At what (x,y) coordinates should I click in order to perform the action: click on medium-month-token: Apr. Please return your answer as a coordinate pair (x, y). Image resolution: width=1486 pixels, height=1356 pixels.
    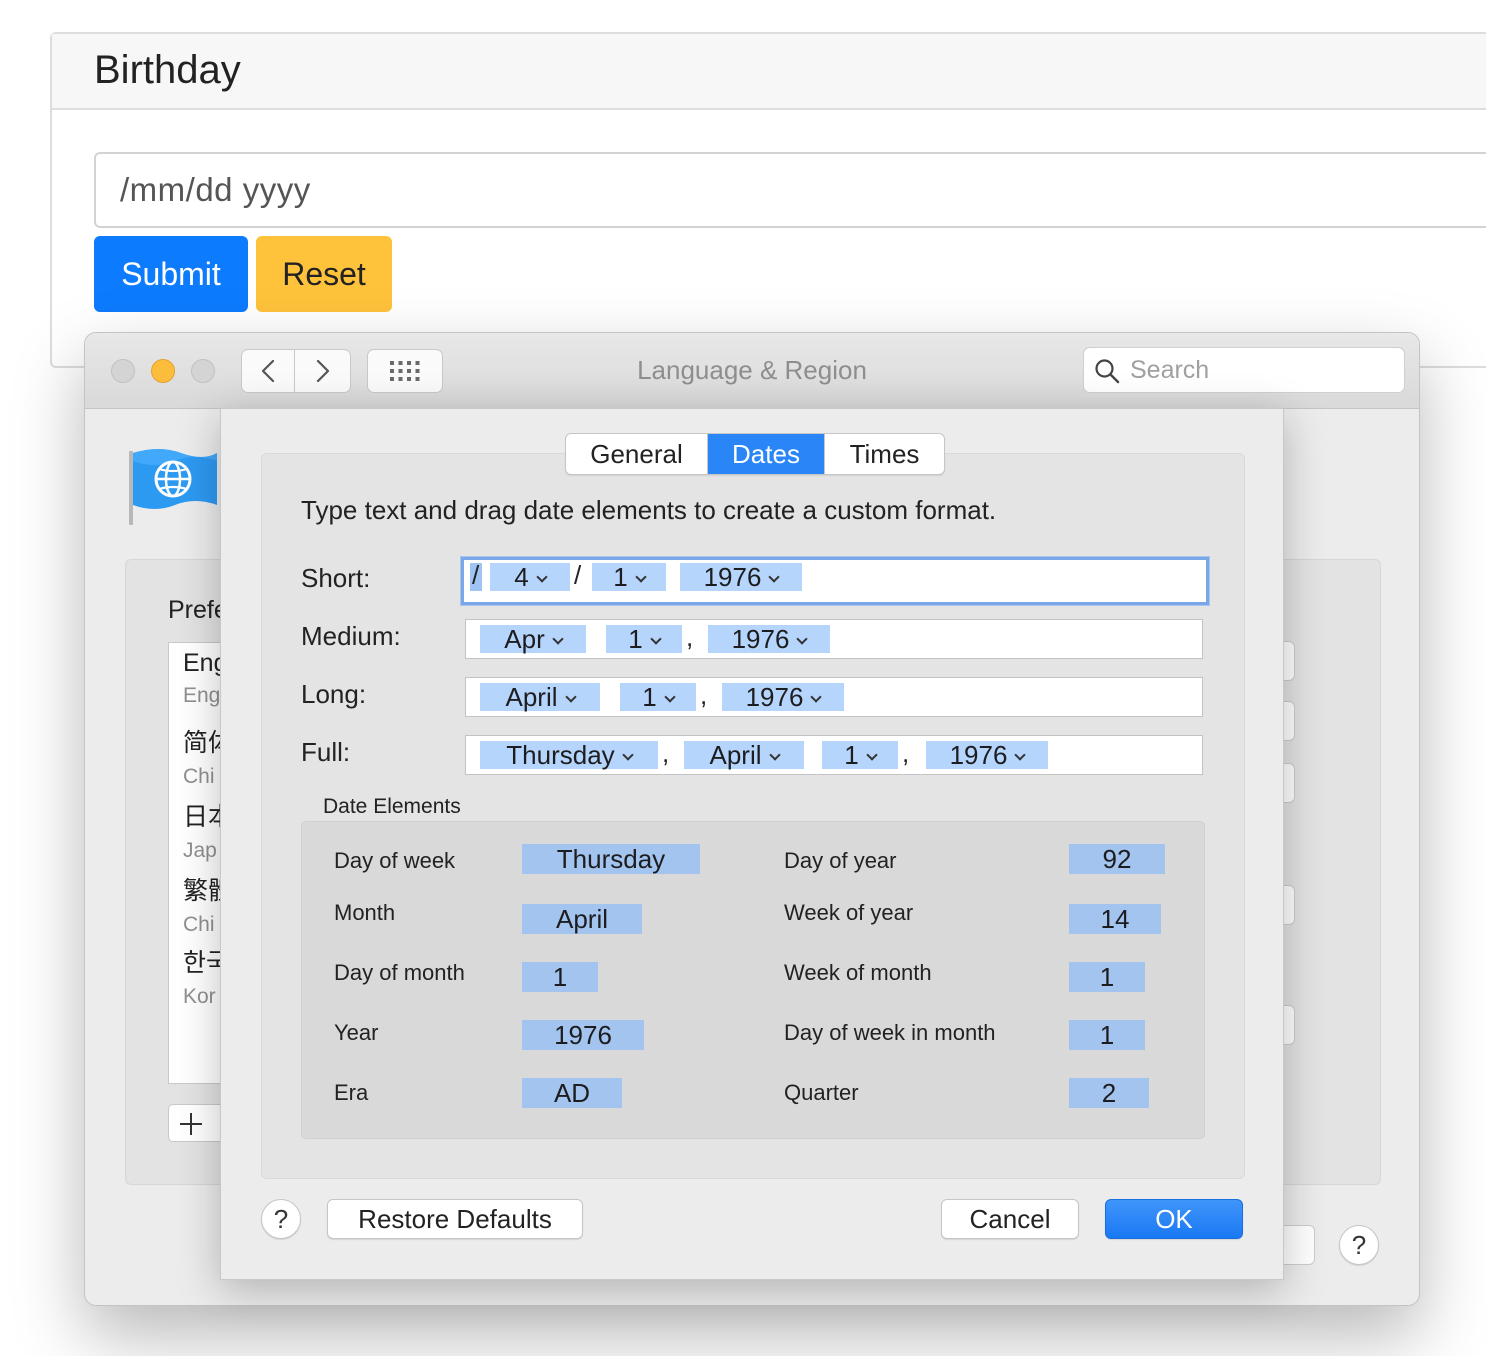
    Looking at the image, I should click on (533, 639).